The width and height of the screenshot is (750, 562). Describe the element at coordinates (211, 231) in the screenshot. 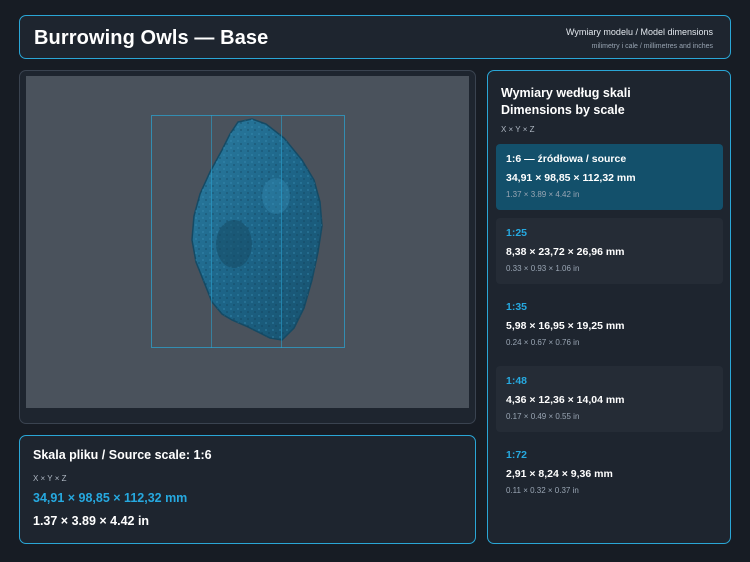

I see `guide-line-left` at that location.